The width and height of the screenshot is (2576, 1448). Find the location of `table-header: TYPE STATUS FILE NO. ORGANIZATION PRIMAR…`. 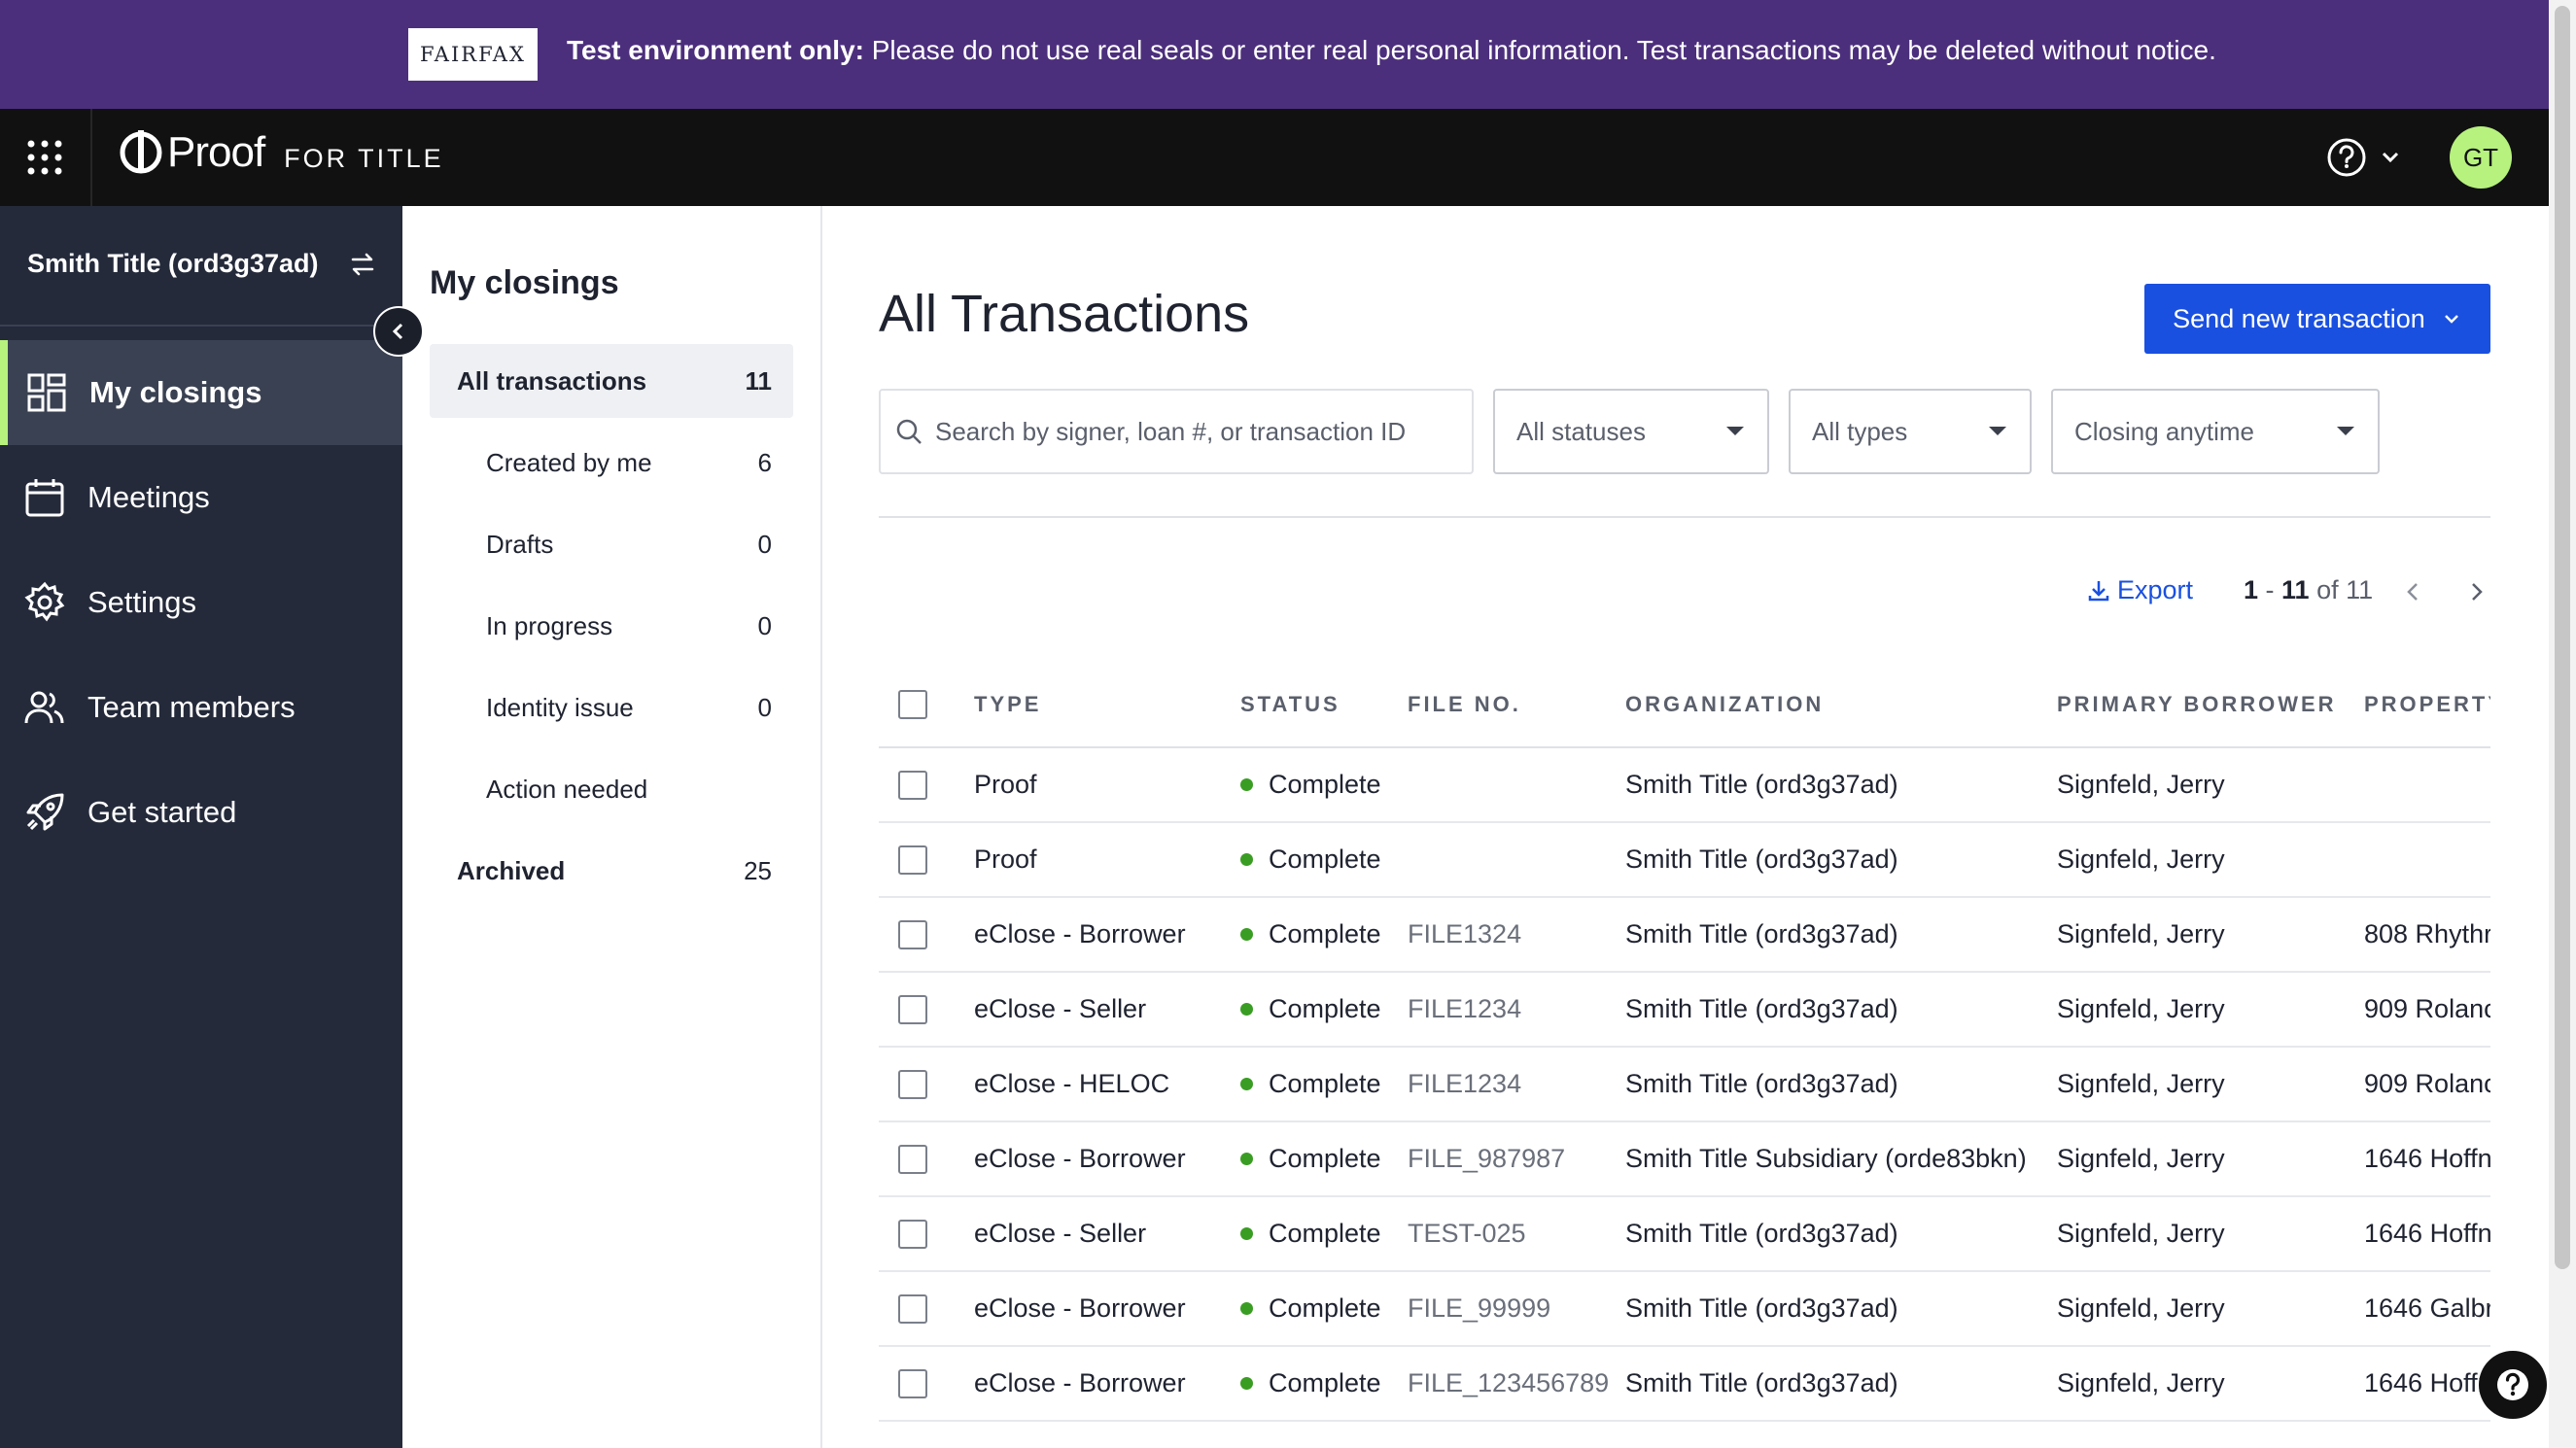

table-header: TYPE STATUS FILE NO. ORGANIZATION PRIMAR… is located at coordinates (1685, 705).